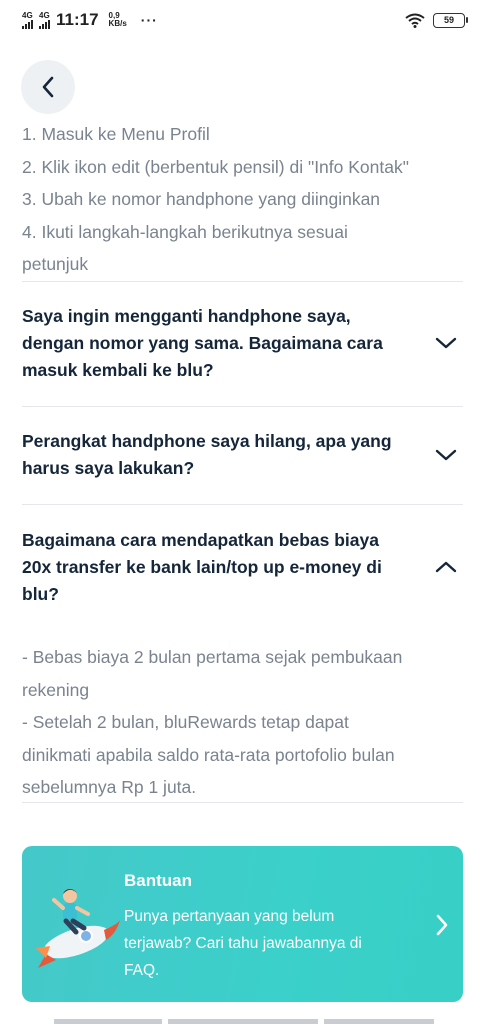  I want to click on chevron-left-icon, so click(48, 87).